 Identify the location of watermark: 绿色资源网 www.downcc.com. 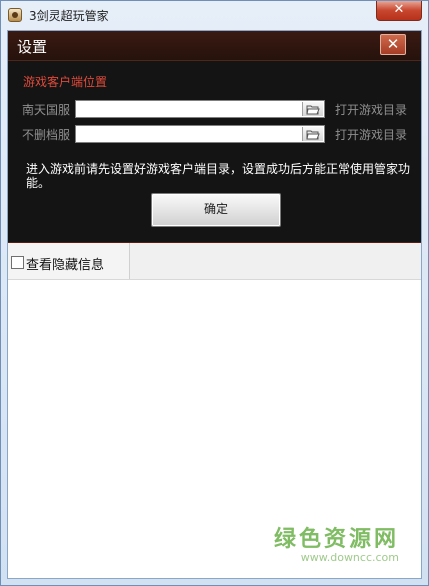
(336, 542).